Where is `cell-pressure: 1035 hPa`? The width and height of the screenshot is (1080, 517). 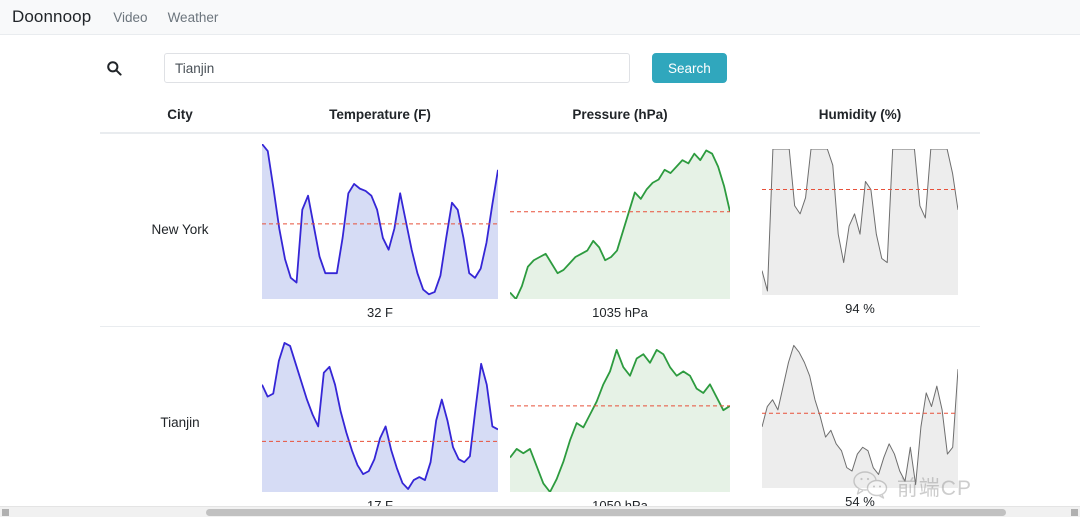 cell-pressure: 1035 hPa is located at coordinates (620, 230).